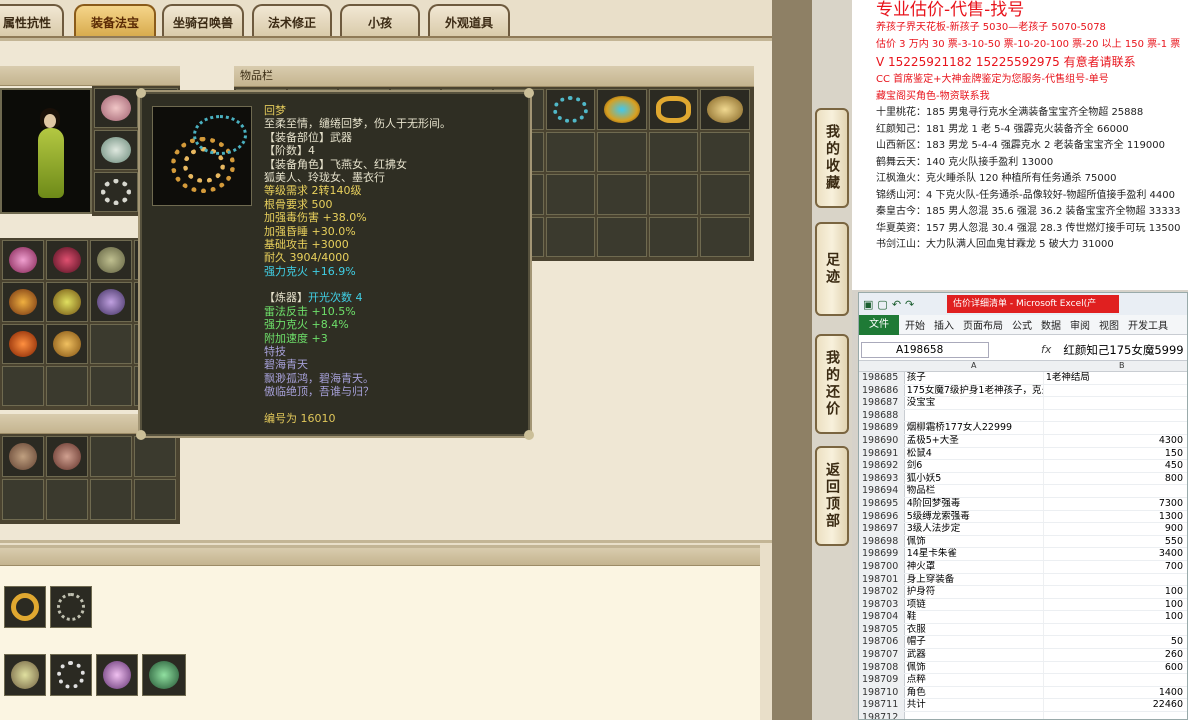  I want to click on cell-b: 800, so click(1115, 479).